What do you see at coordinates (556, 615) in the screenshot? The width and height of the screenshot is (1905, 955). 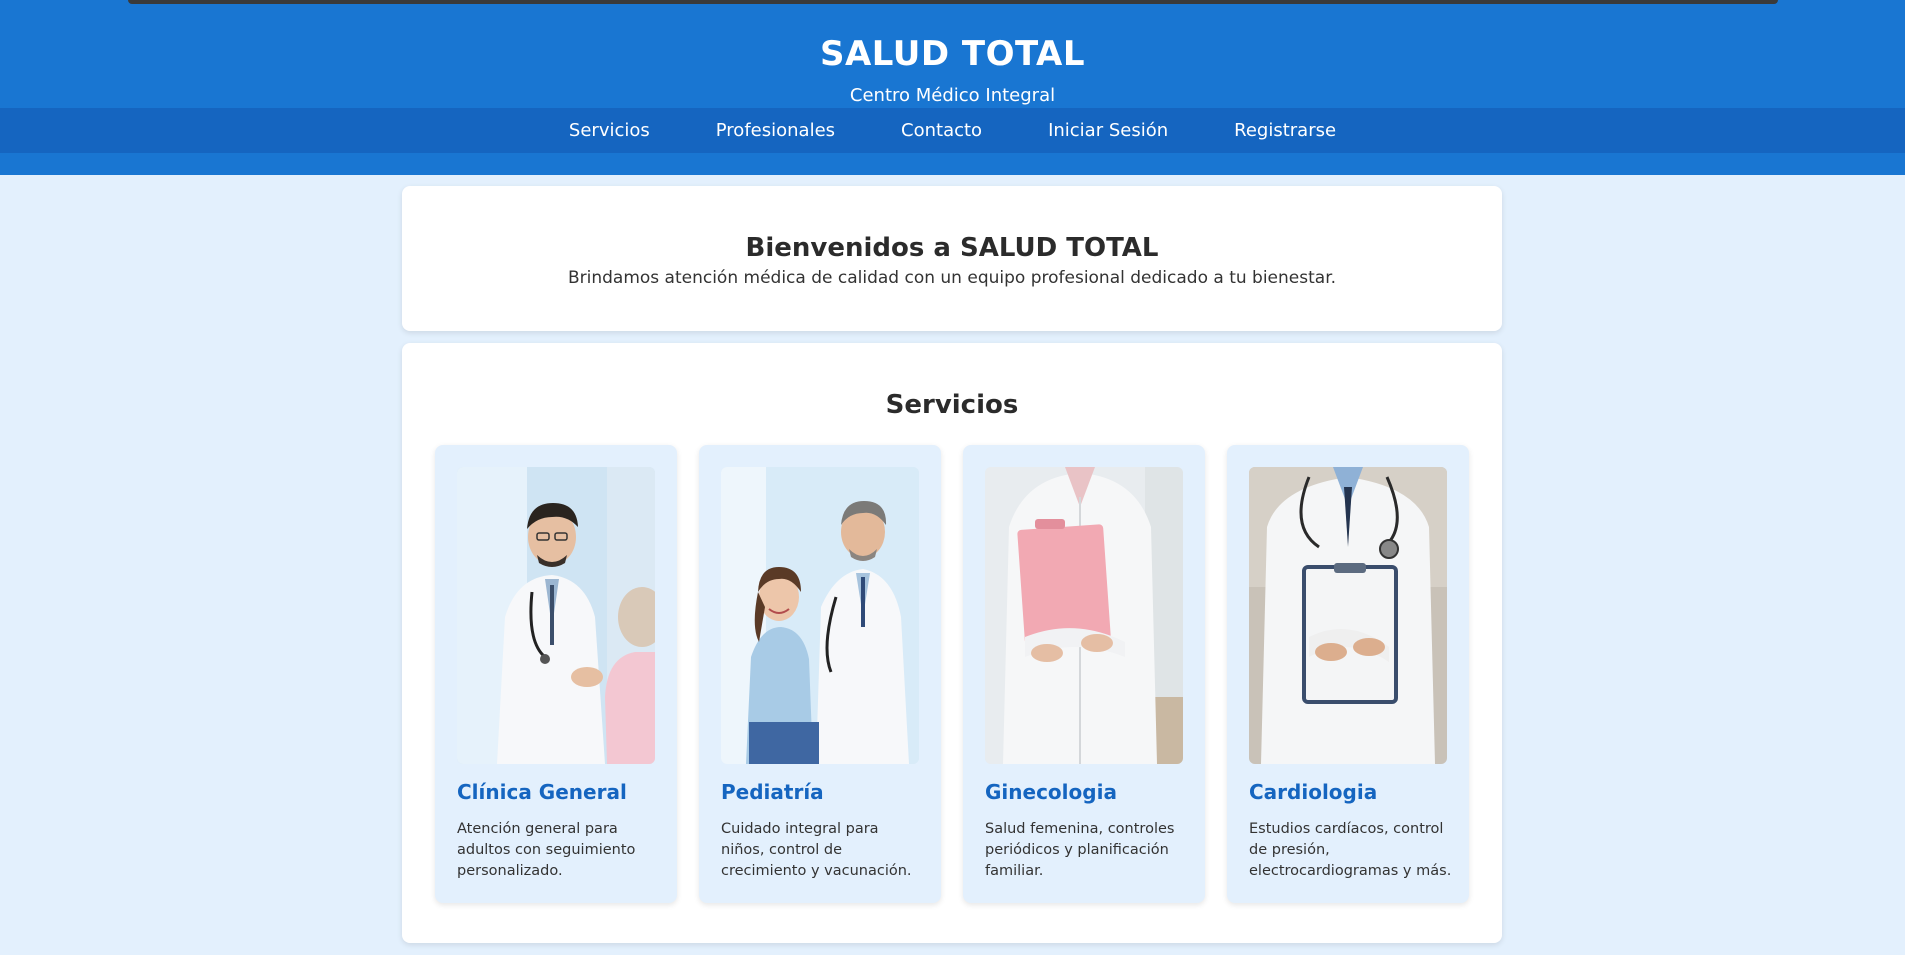 I see `doctor-with-patient-photo` at bounding box center [556, 615].